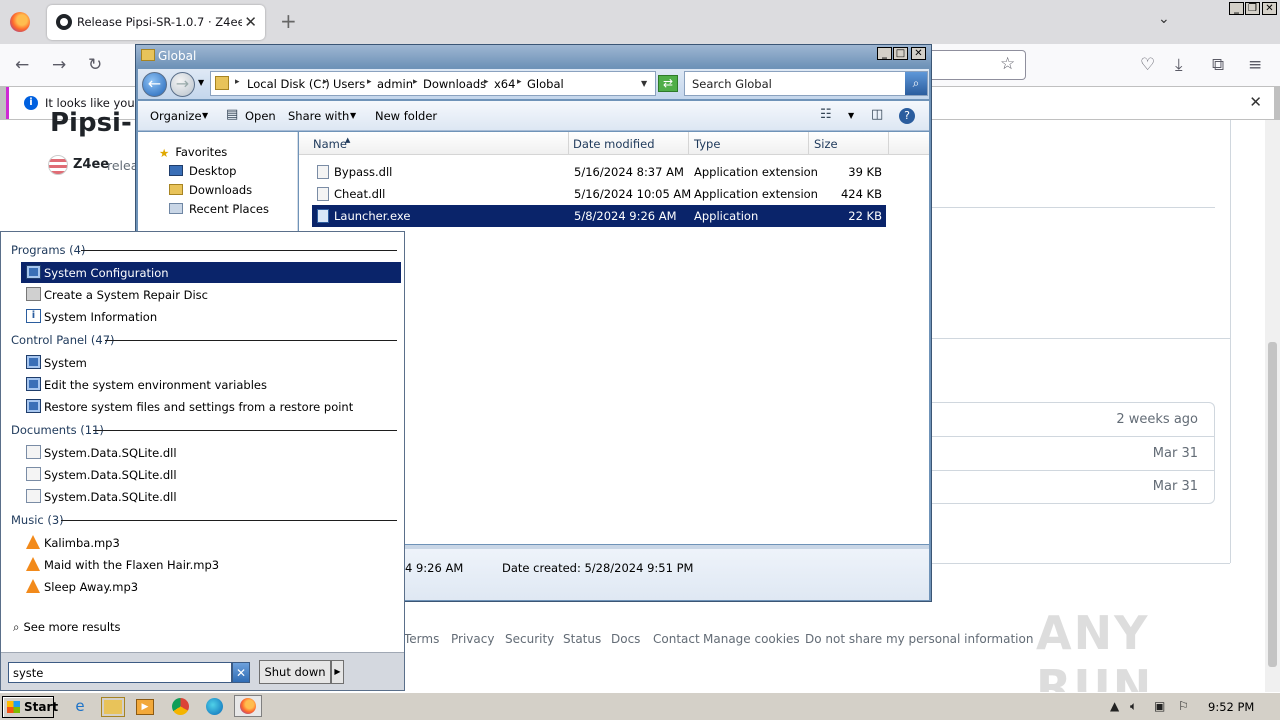  Describe the element at coordinates (48, 250) in the screenshot. I see `section-programs: Programs (4)` at that location.